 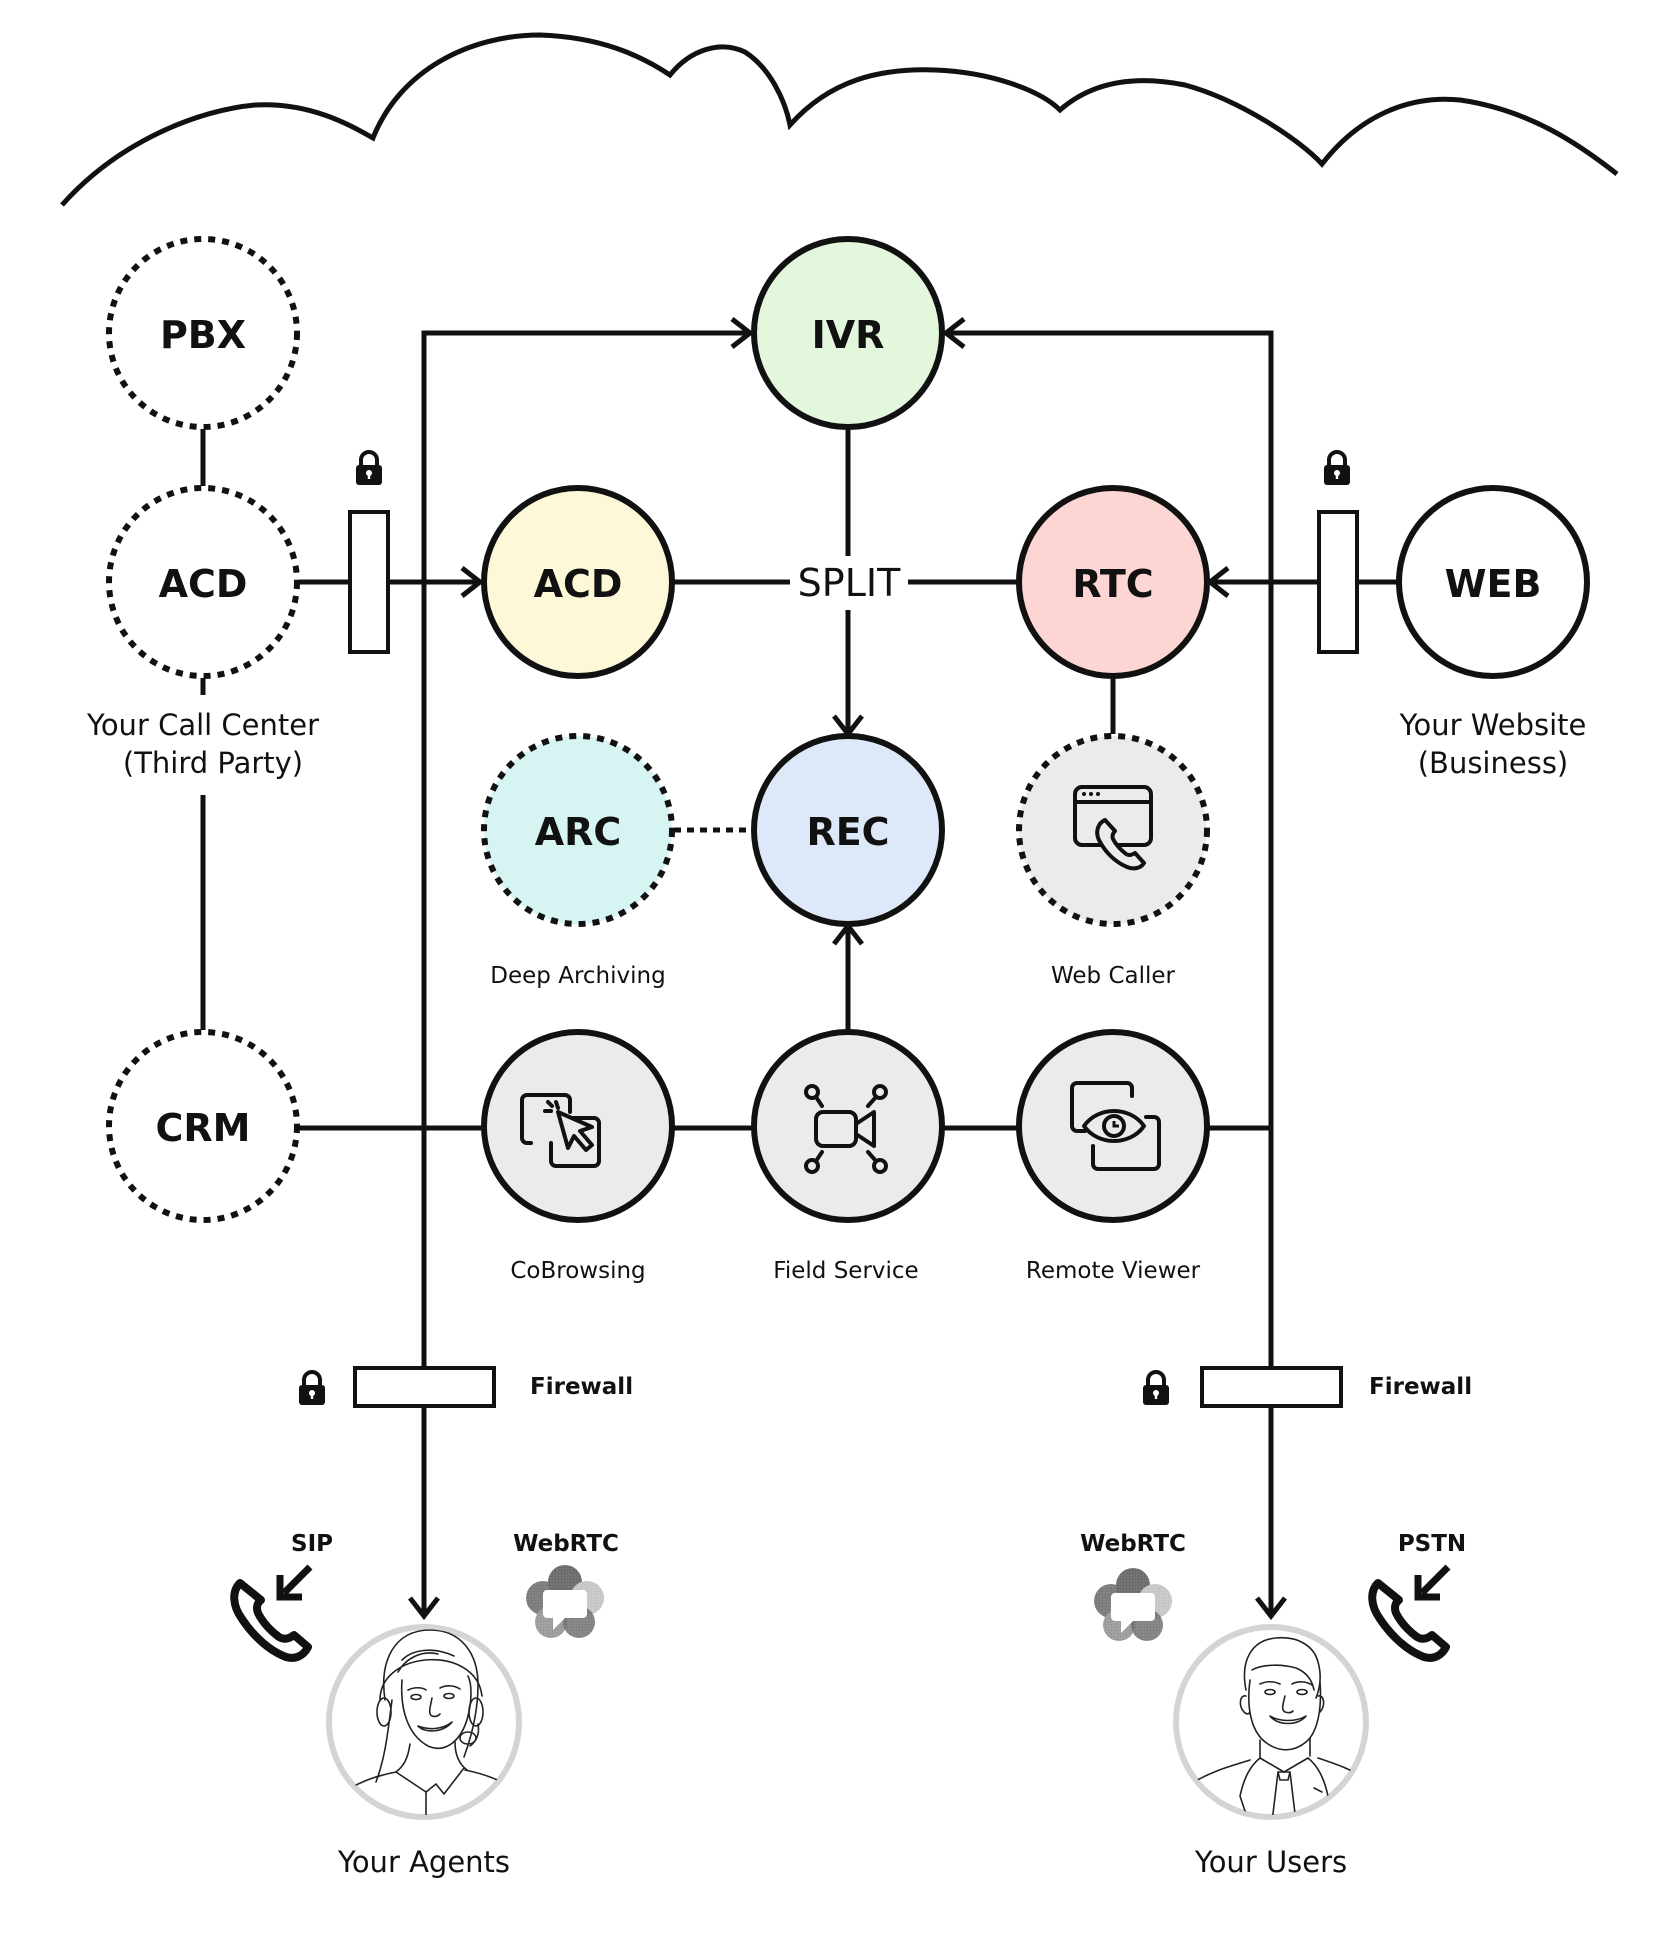 What do you see at coordinates (1493, 763) in the screenshot?
I see `website-label-line2: (Business)` at bounding box center [1493, 763].